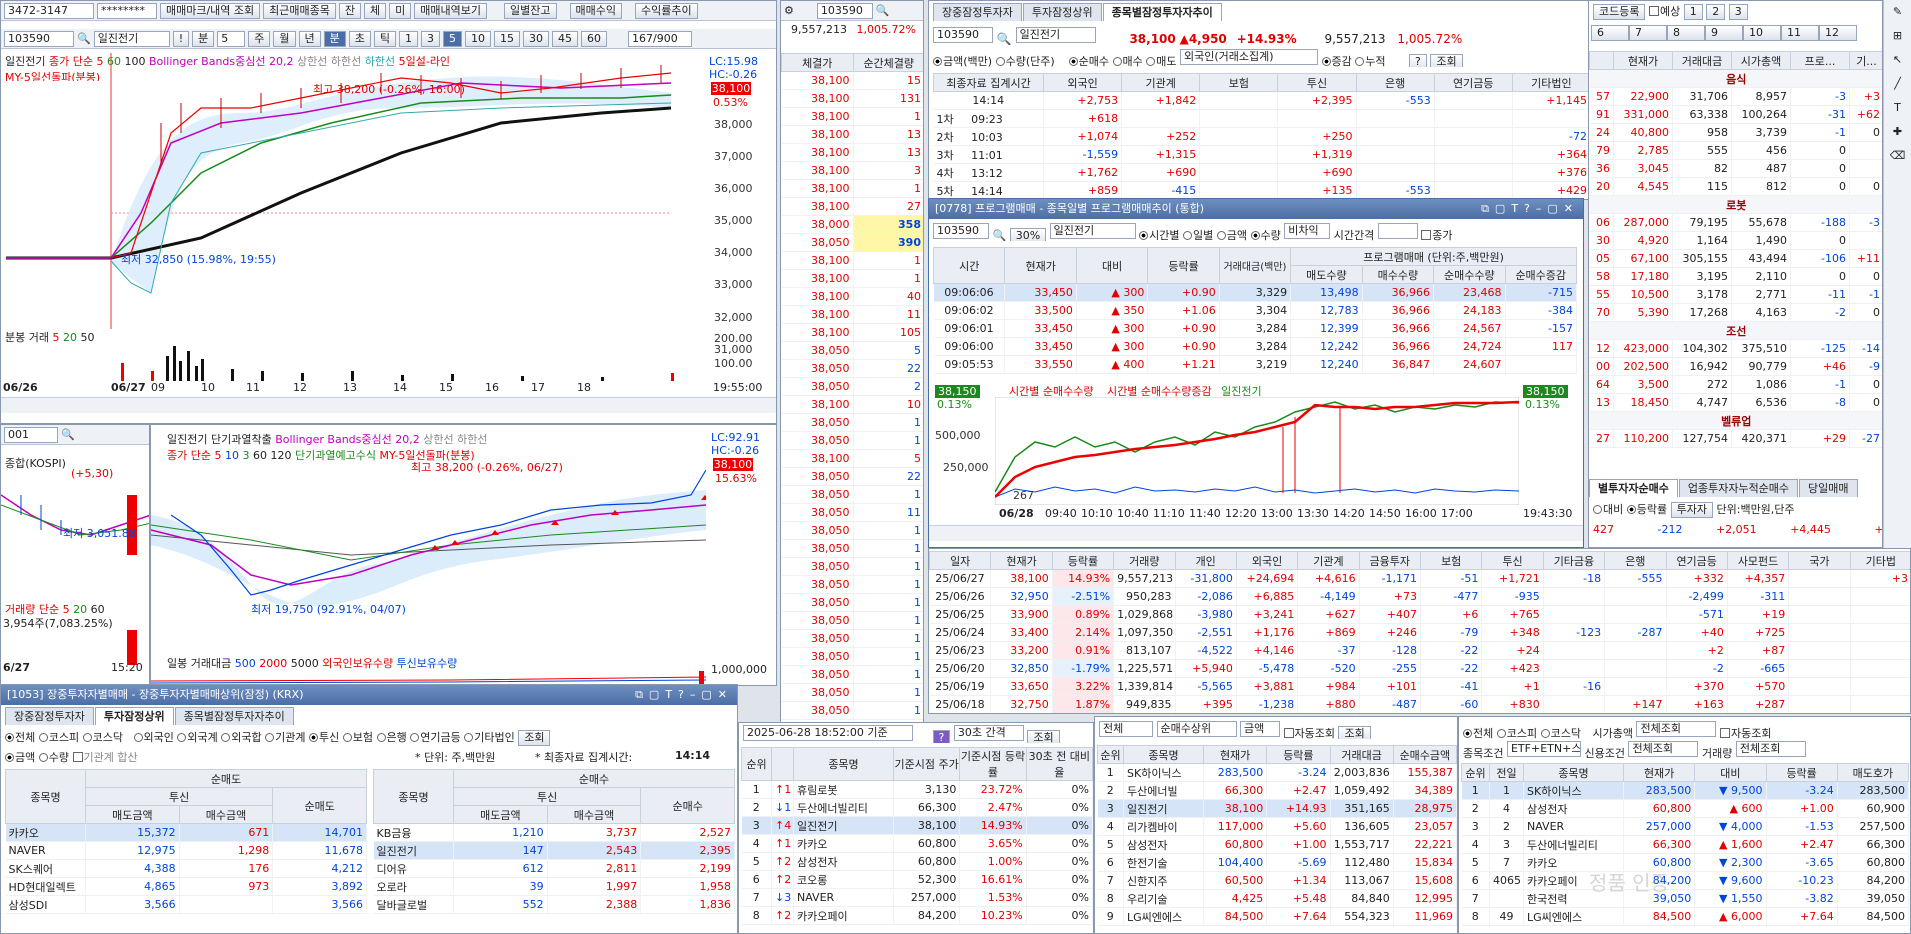 The height and width of the screenshot is (934, 1911). Describe the element at coordinates (186, 904) in the screenshot. I see `table-row: 삼성SDI 3,566 3,566` at that location.